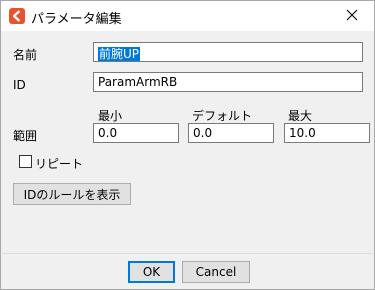  I want to click on default-input: 0.0, so click(231, 133).